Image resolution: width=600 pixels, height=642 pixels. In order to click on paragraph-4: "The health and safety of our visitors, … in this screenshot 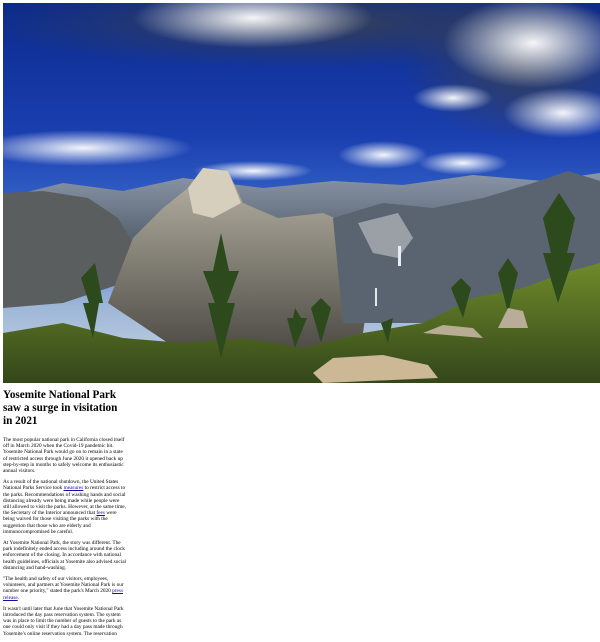, I will do `click(65, 588)`.